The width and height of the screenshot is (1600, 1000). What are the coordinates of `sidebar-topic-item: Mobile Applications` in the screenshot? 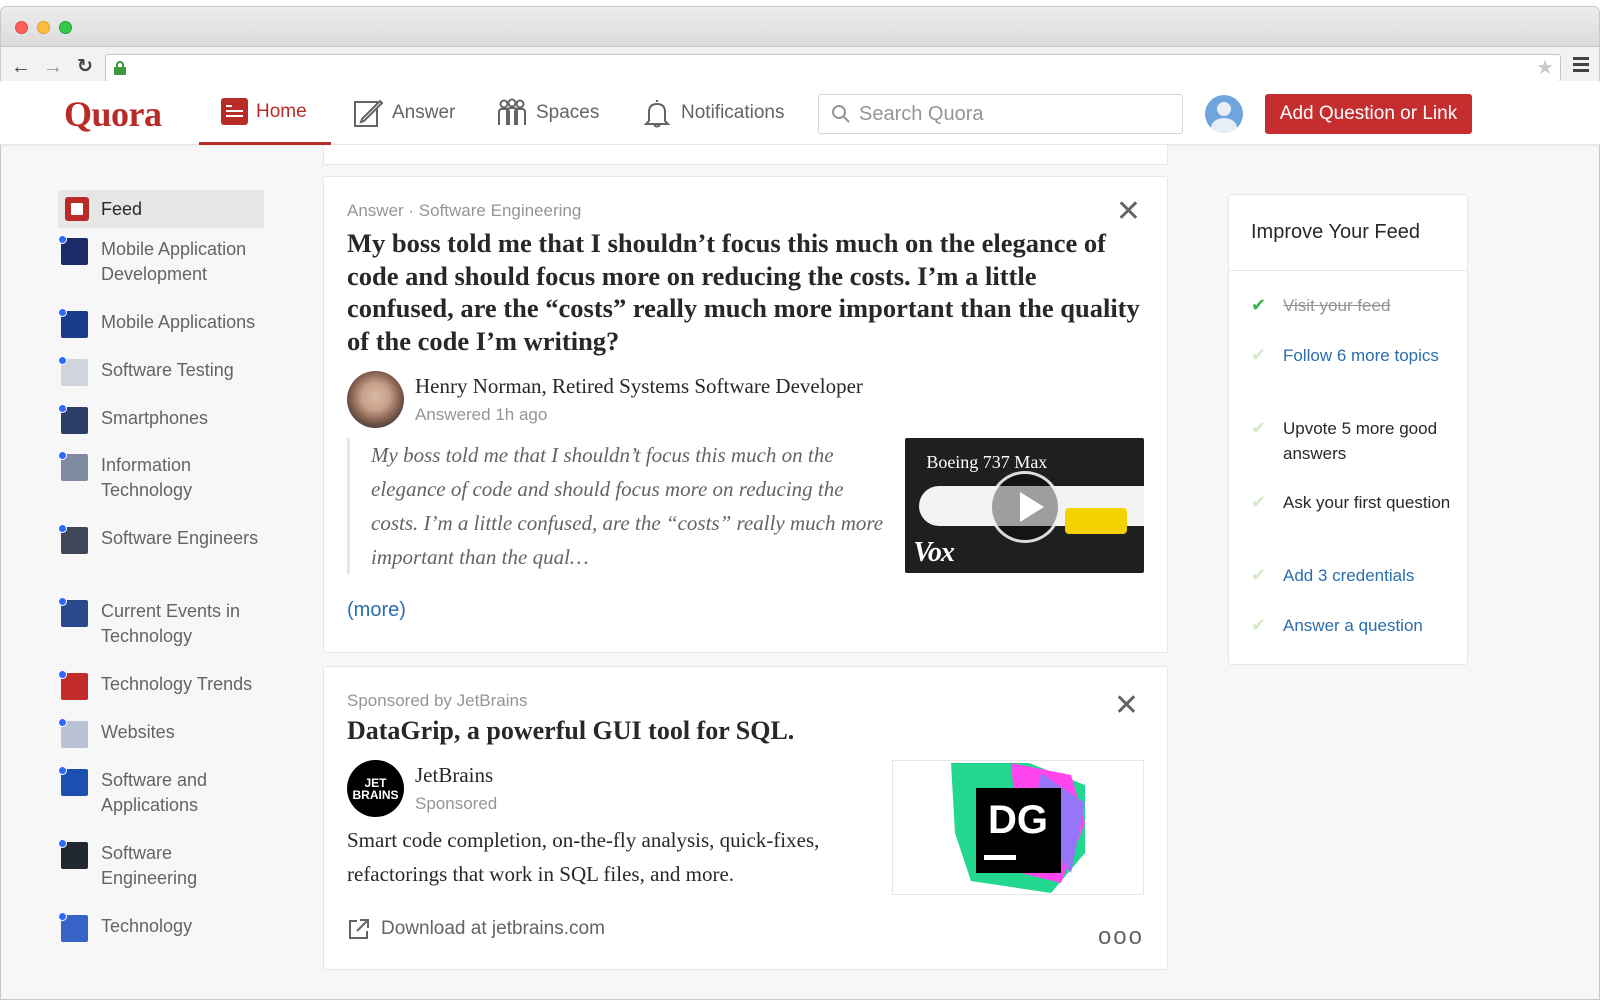 It's located at (173, 323).